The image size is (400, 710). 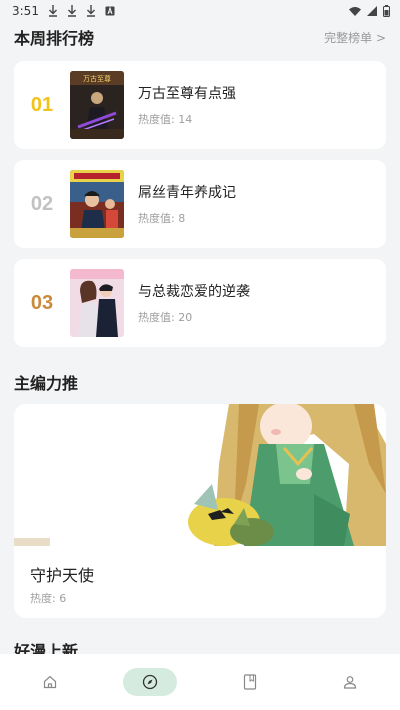 What do you see at coordinates (97, 78) in the screenshot?
I see `svg-text: 万古至尊` at bounding box center [97, 78].